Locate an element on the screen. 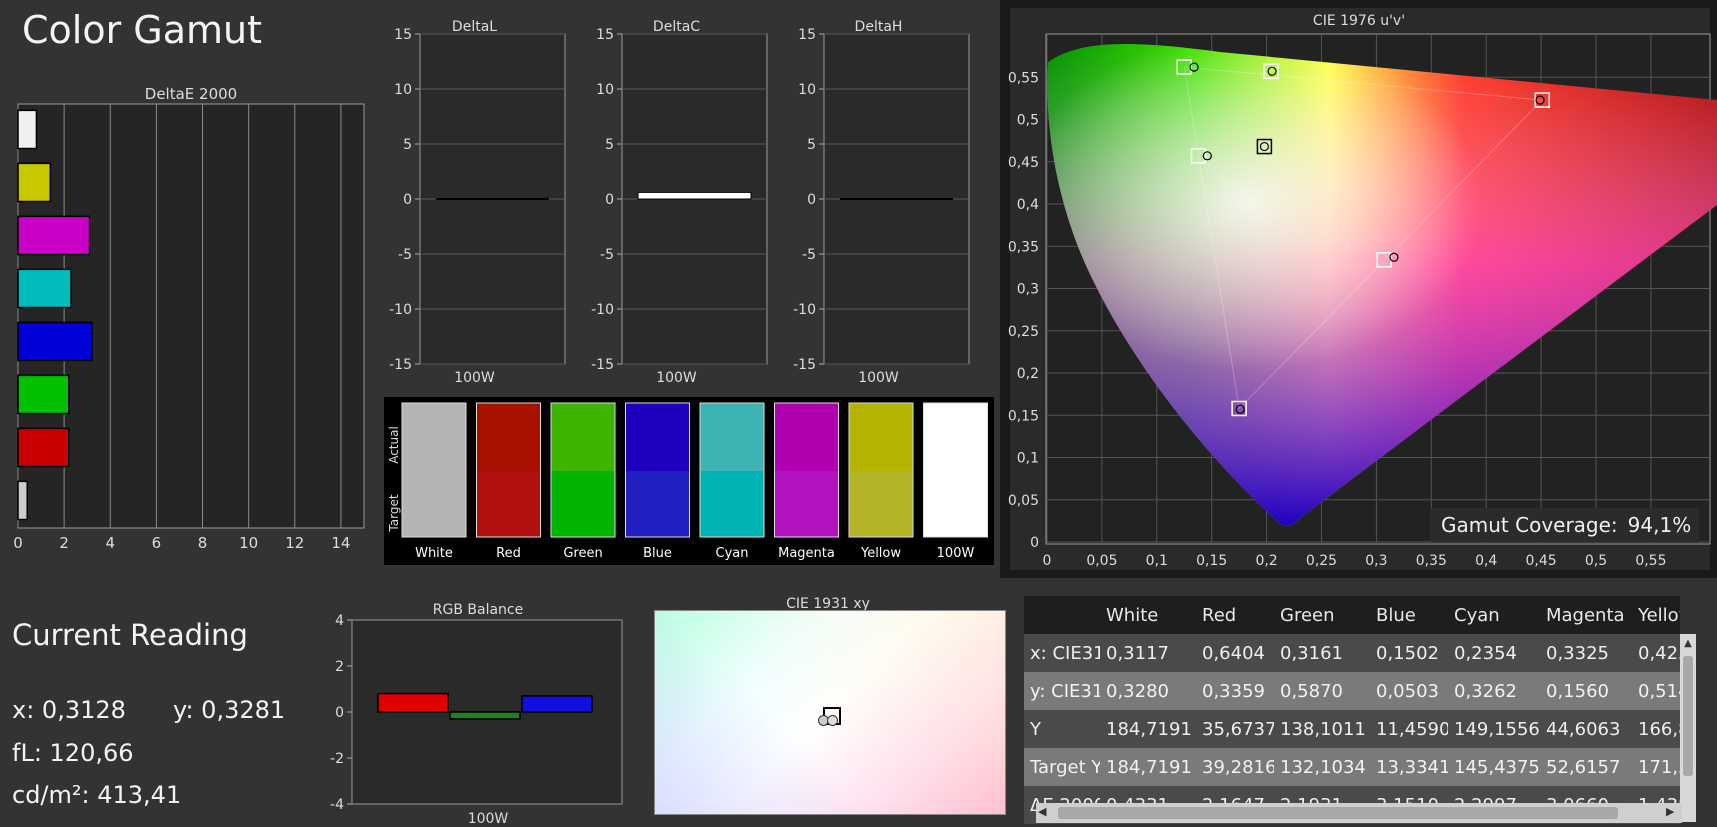 Image resolution: width=1717 pixels, height=827 pixels. table-cell: 13,3341 is located at coordinates (1409, 767).